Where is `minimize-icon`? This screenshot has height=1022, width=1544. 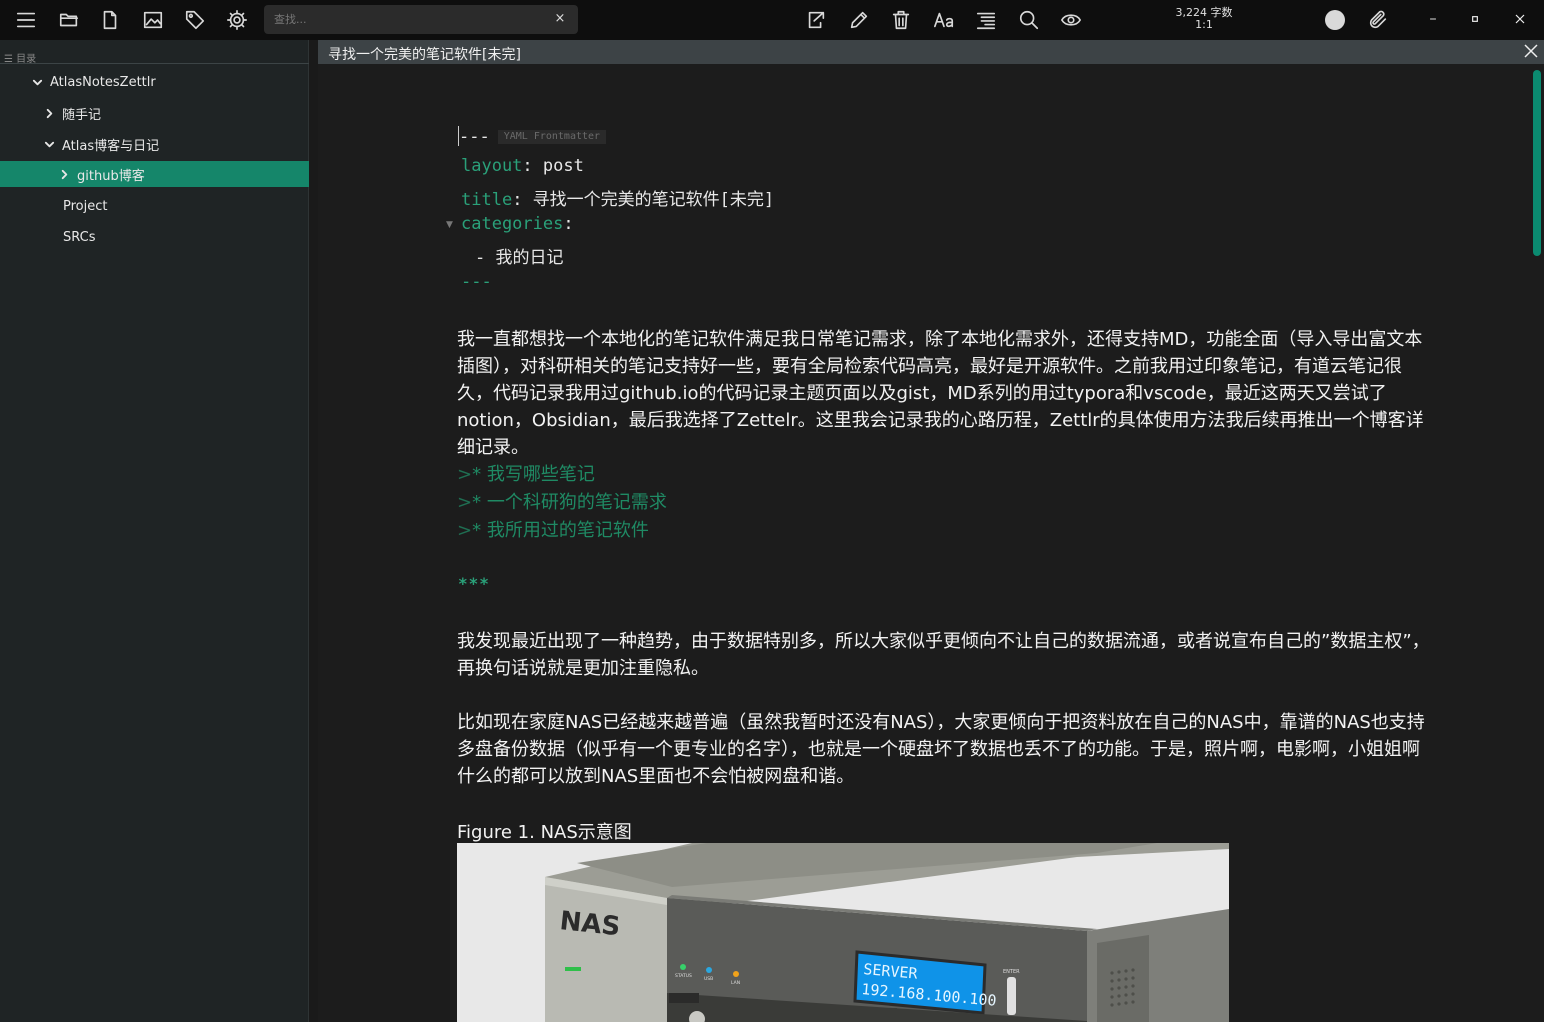
minimize-icon is located at coordinates (1433, 19).